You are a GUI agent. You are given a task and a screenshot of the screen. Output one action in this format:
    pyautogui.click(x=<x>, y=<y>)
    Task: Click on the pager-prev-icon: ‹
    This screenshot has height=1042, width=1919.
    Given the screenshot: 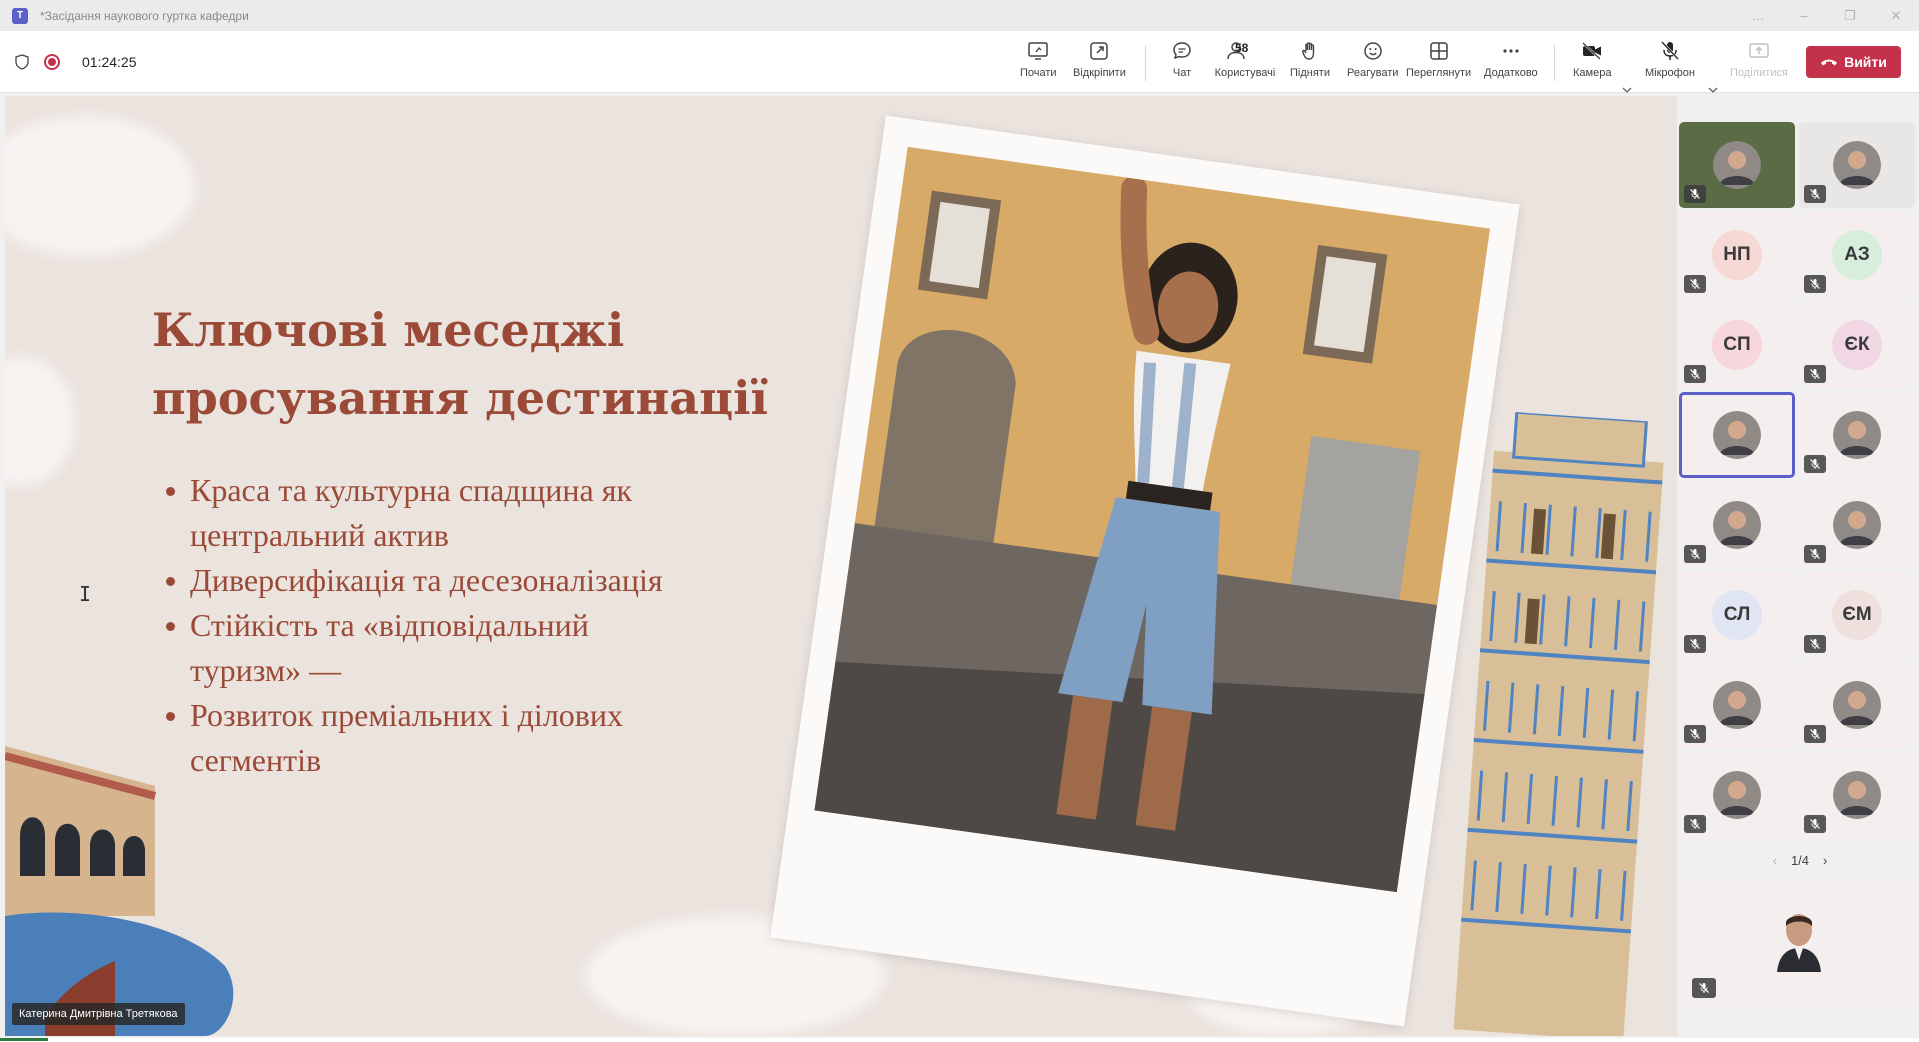 What is the action you would take?
    pyautogui.click(x=1775, y=860)
    